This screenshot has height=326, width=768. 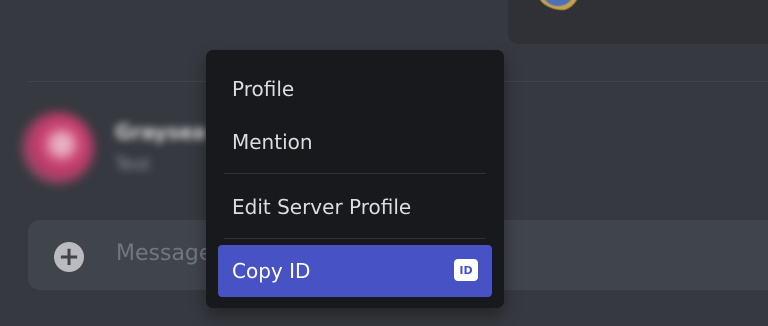 I want to click on menu-item-mention: Mention, so click(x=355, y=142).